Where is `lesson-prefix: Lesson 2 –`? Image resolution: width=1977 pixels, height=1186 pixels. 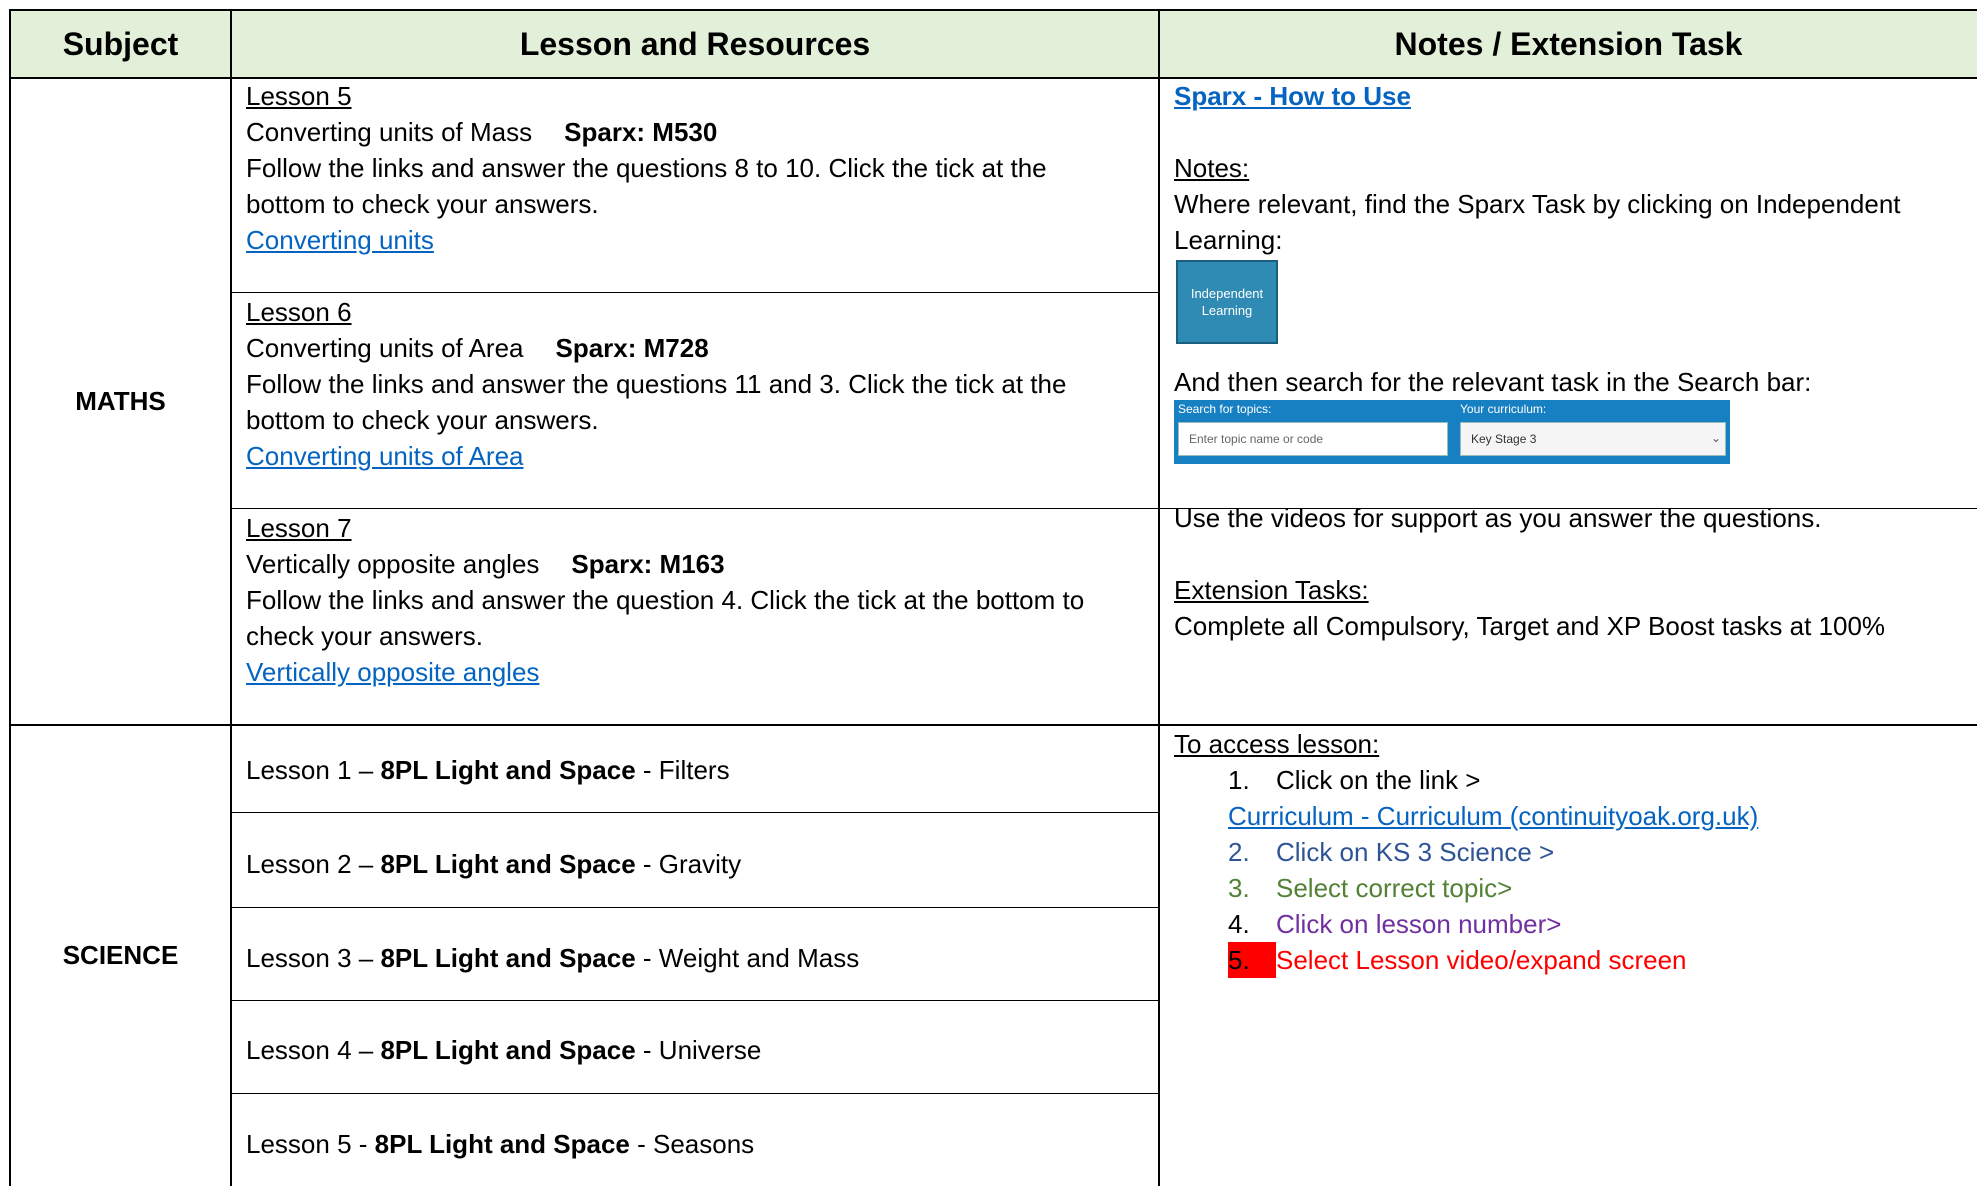 lesson-prefix: Lesson 2 – is located at coordinates (313, 864).